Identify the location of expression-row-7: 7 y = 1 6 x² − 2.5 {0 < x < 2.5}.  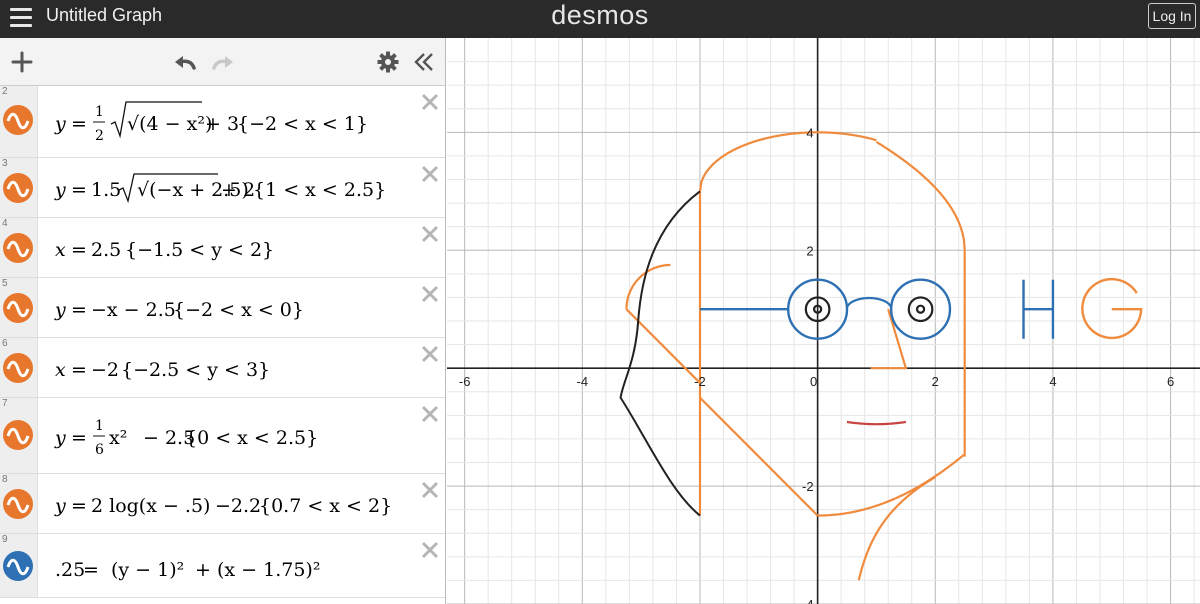
(222, 436).